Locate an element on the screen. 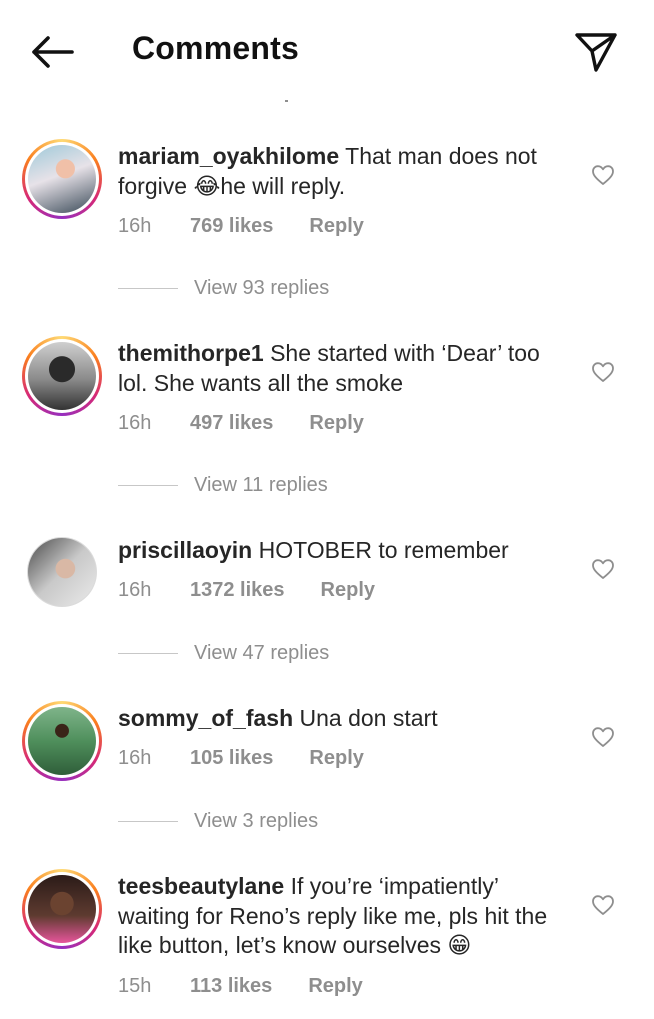 The image size is (654, 1019). comment-text: sommy_of_fash Una don start is located at coordinates (345, 719).